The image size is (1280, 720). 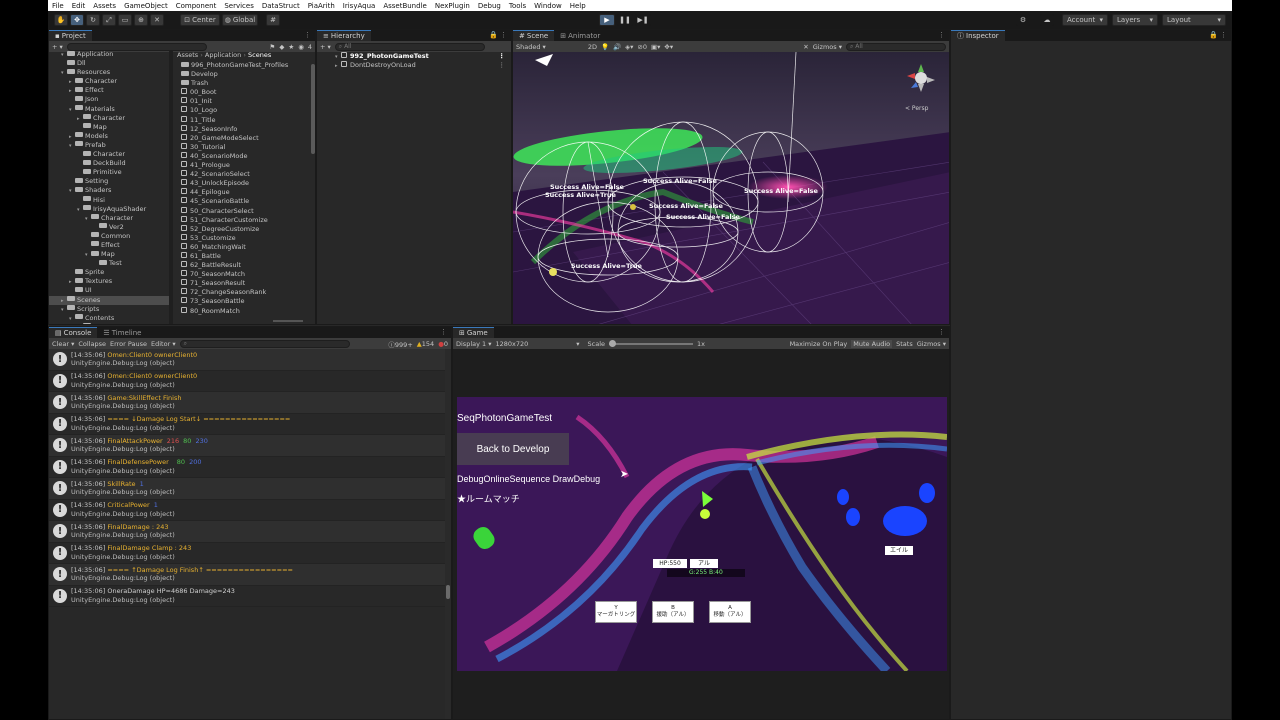 What do you see at coordinates (414, 65) in the screenshot?
I see `hierarchy-item: ▸ DontDestroyOnLoad ⋮` at bounding box center [414, 65].